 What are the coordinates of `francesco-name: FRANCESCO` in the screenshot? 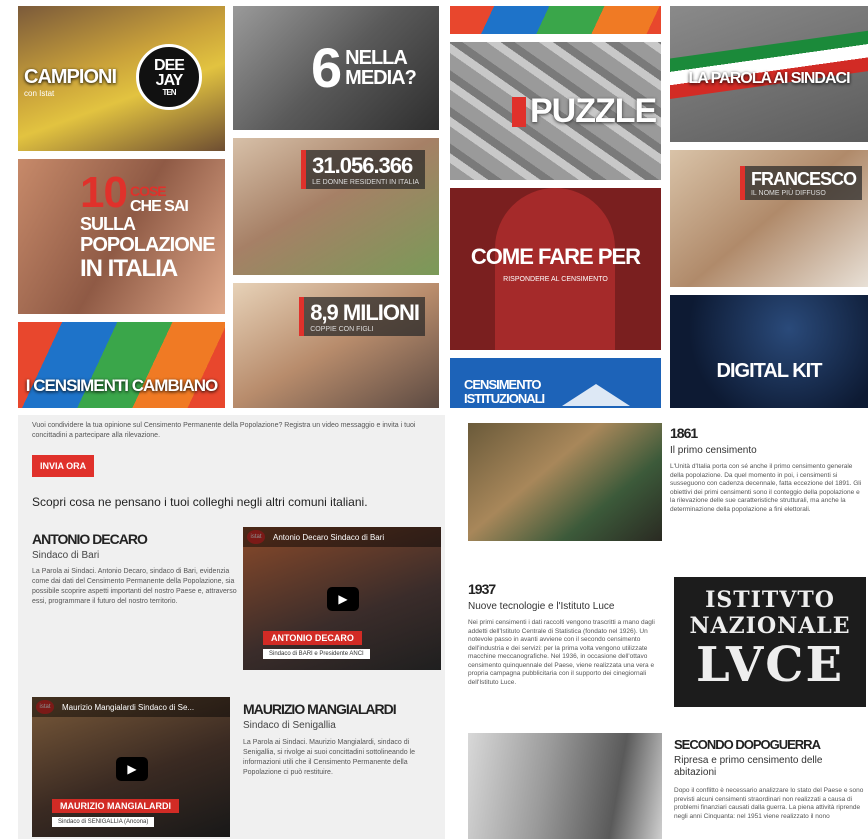 It's located at (803, 179).